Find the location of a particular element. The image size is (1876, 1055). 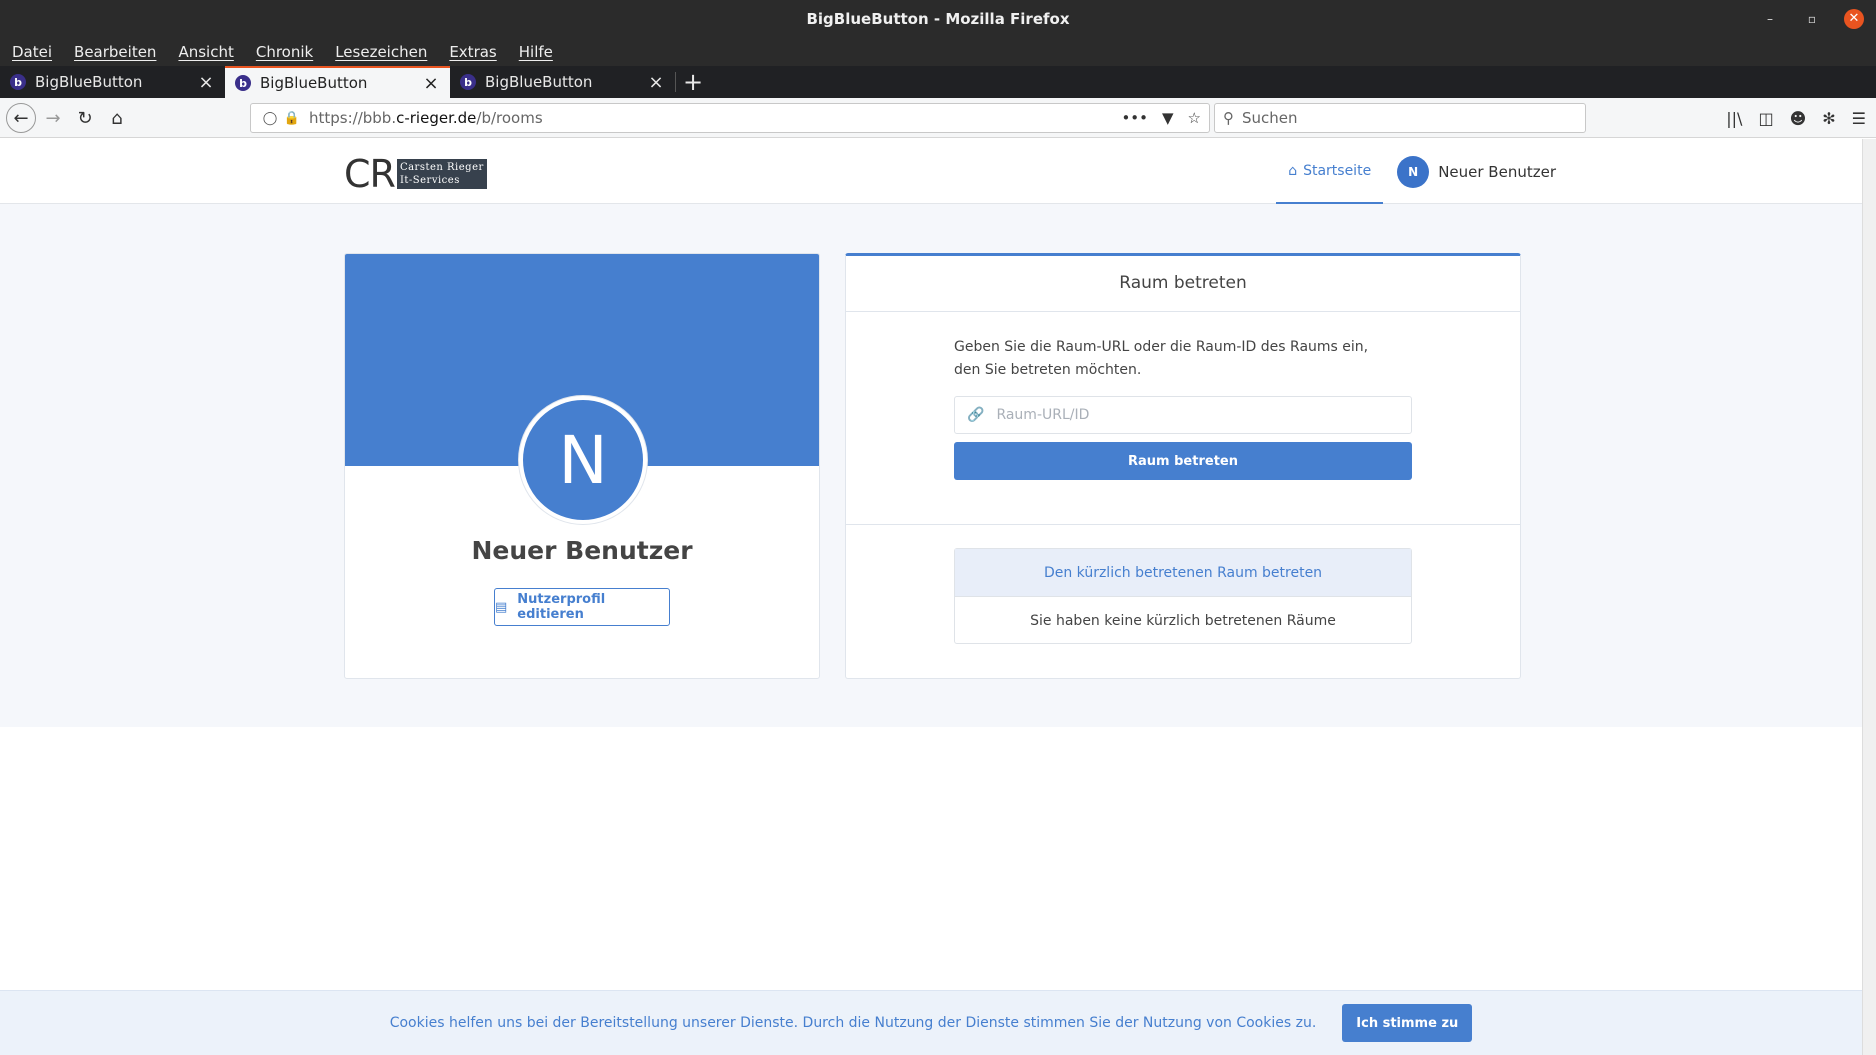

pocket-icon: ▼ is located at coordinates (1168, 118).